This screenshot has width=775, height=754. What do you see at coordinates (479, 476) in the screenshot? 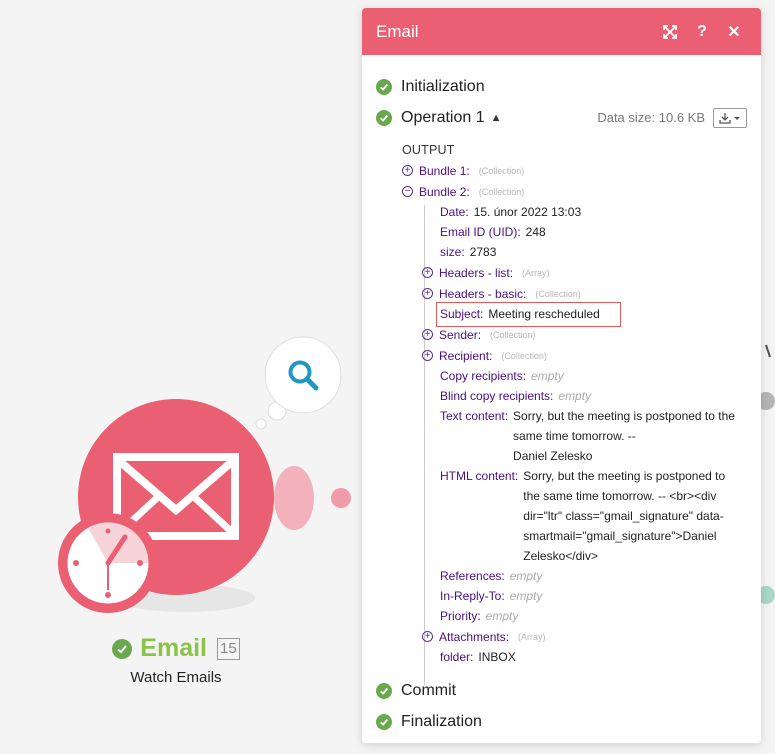
I see `field-key: HTML content:` at bounding box center [479, 476].